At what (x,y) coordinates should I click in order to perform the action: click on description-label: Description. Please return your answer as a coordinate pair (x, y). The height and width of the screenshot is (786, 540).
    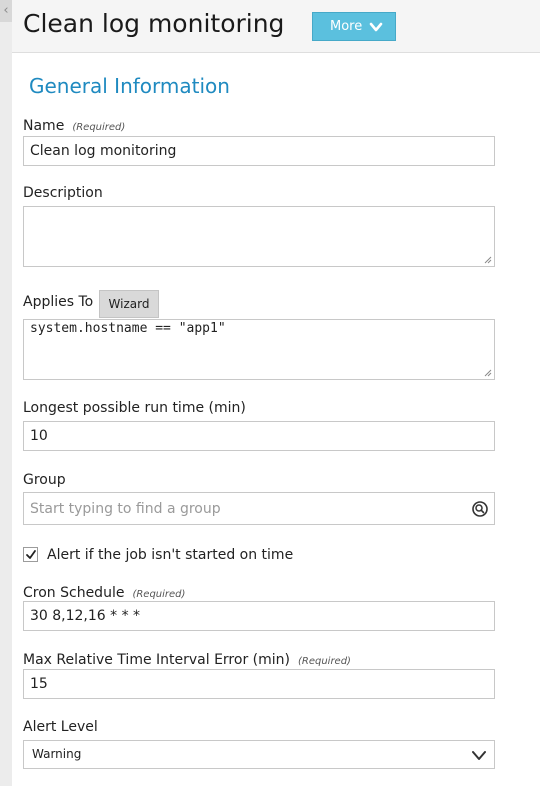
    Looking at the image, I should click on (63, 193).